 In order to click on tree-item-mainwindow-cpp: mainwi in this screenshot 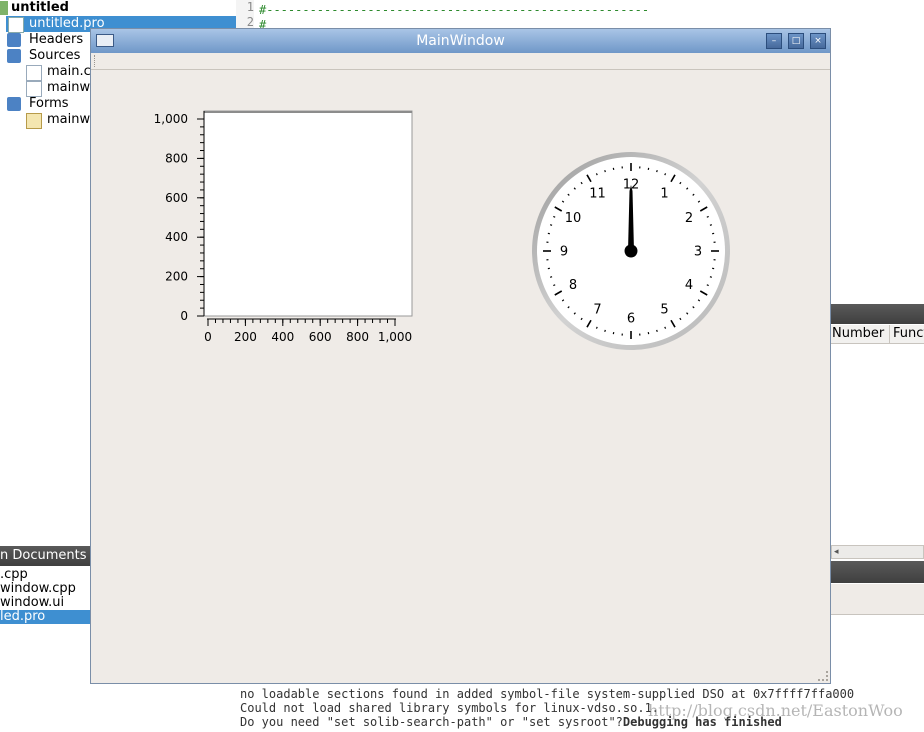, I will do `click(60, 88)`.